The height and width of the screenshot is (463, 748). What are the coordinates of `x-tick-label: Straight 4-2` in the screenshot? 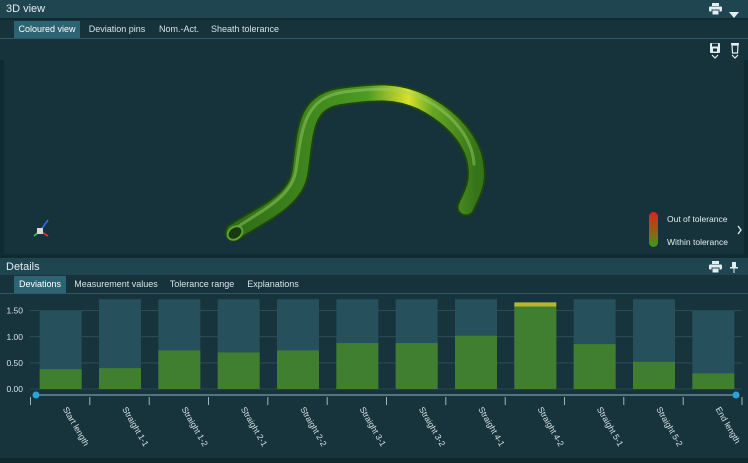 It's located at (551, 426).